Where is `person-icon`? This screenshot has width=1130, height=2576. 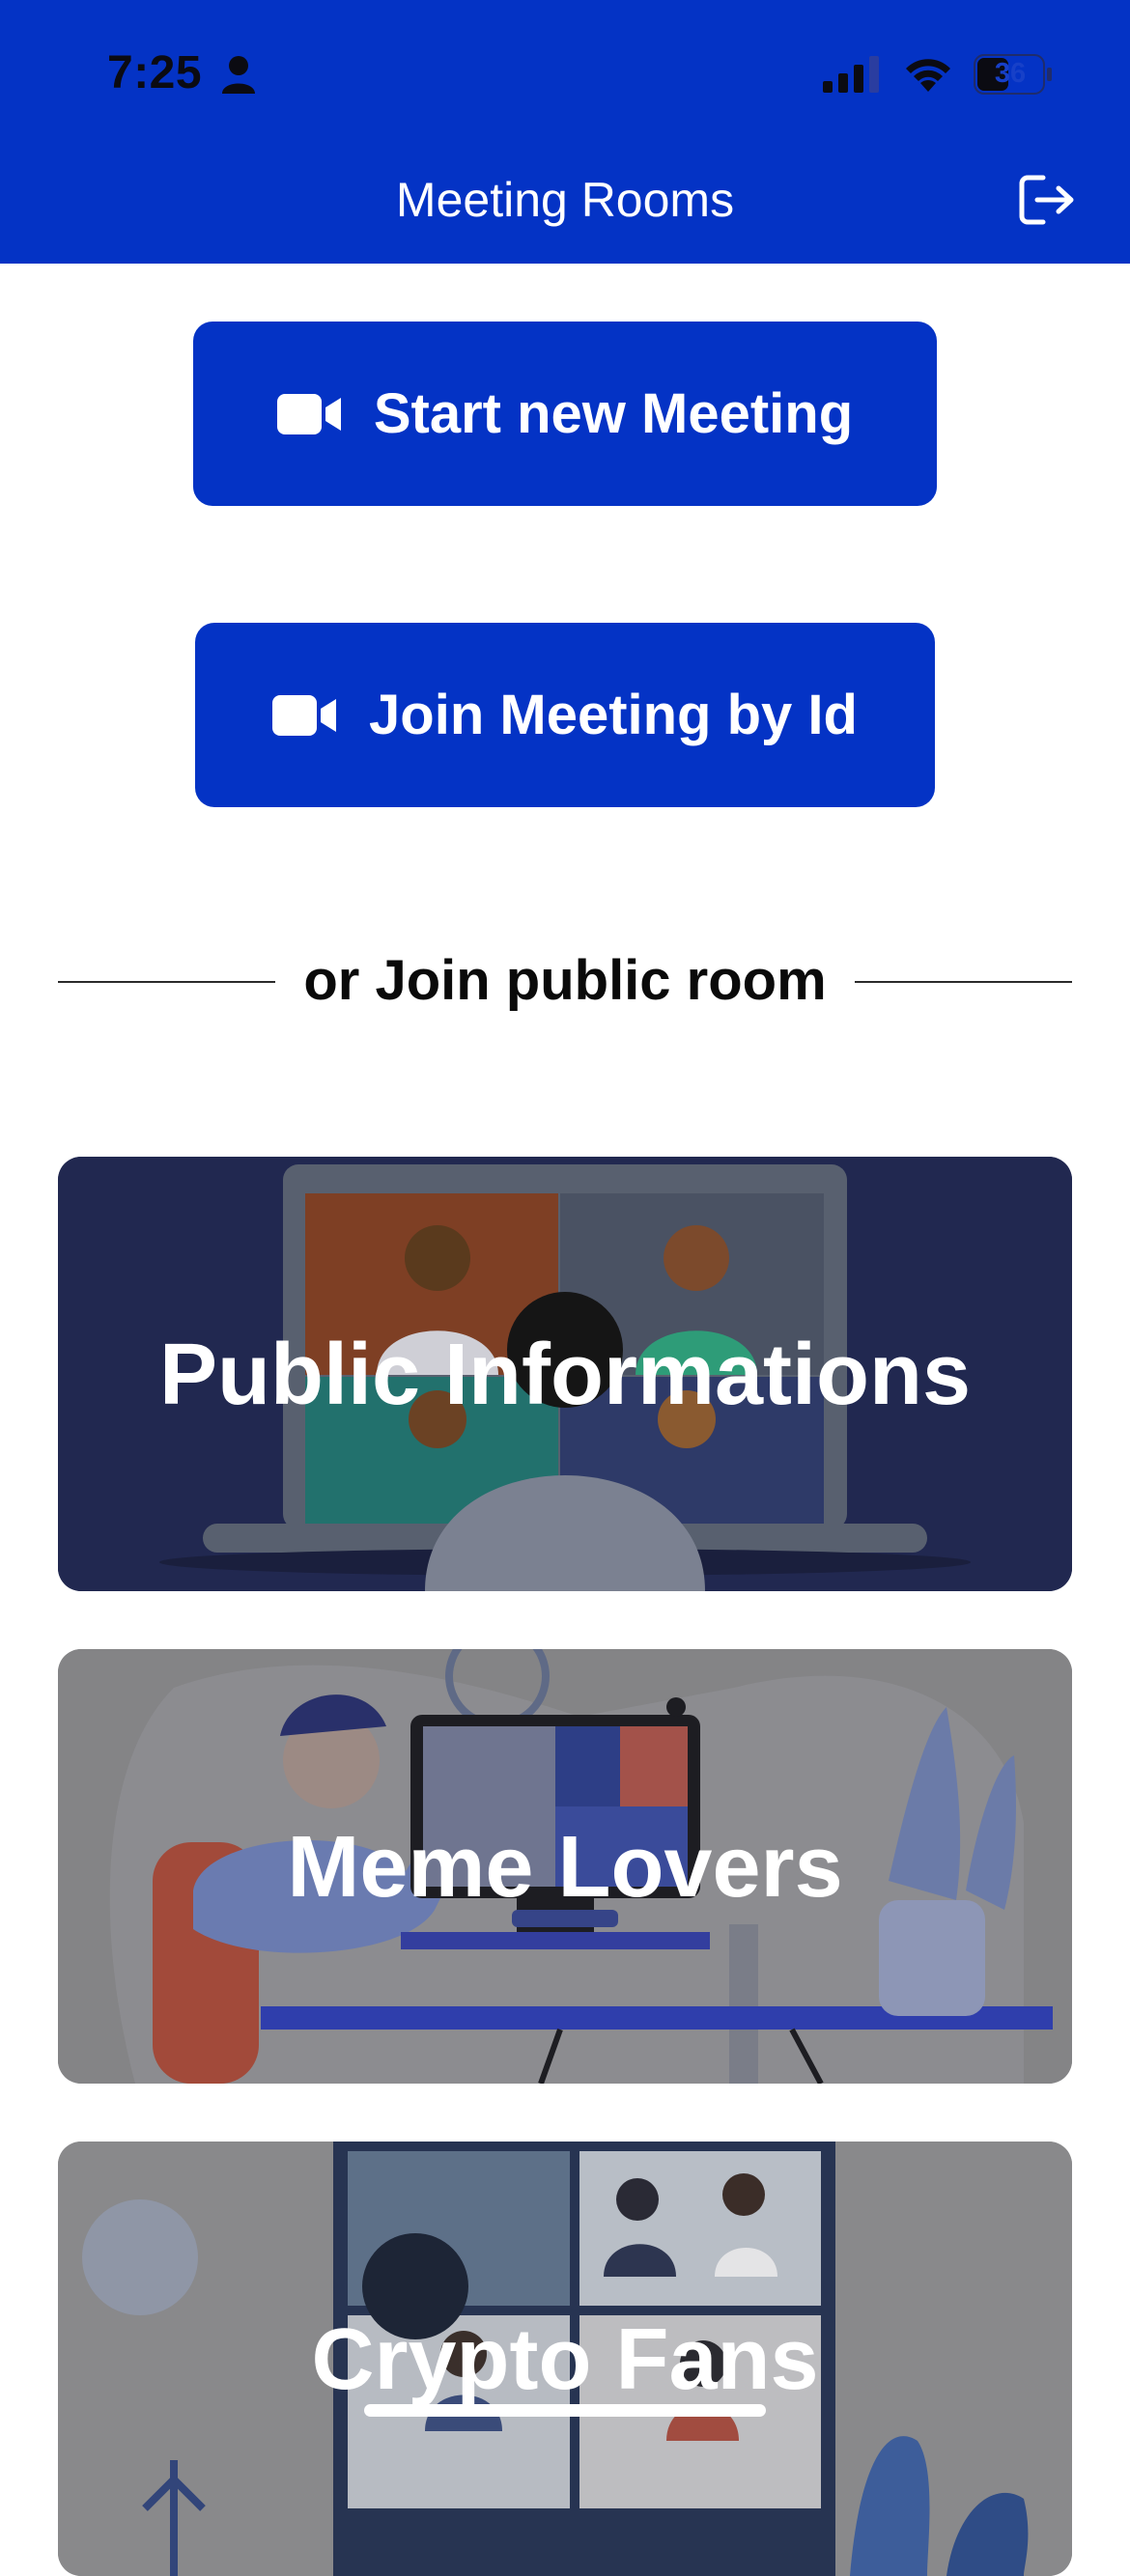
person-icon is located at coordinates (239, 75).